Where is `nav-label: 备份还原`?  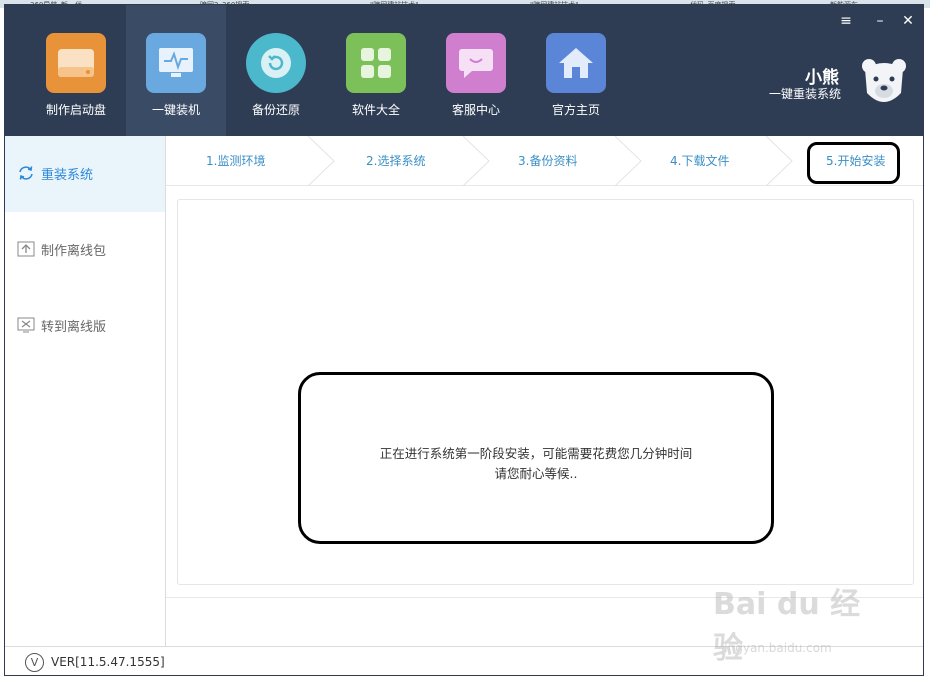
nav-label: 备份还原 is located at coordinates (275, 110).